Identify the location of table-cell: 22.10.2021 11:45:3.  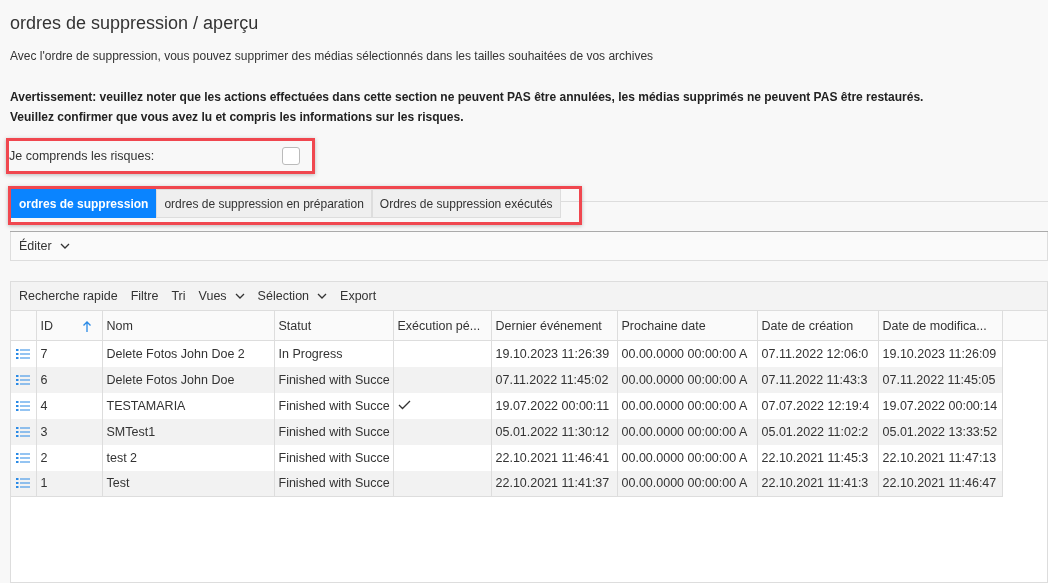
(817, 457).